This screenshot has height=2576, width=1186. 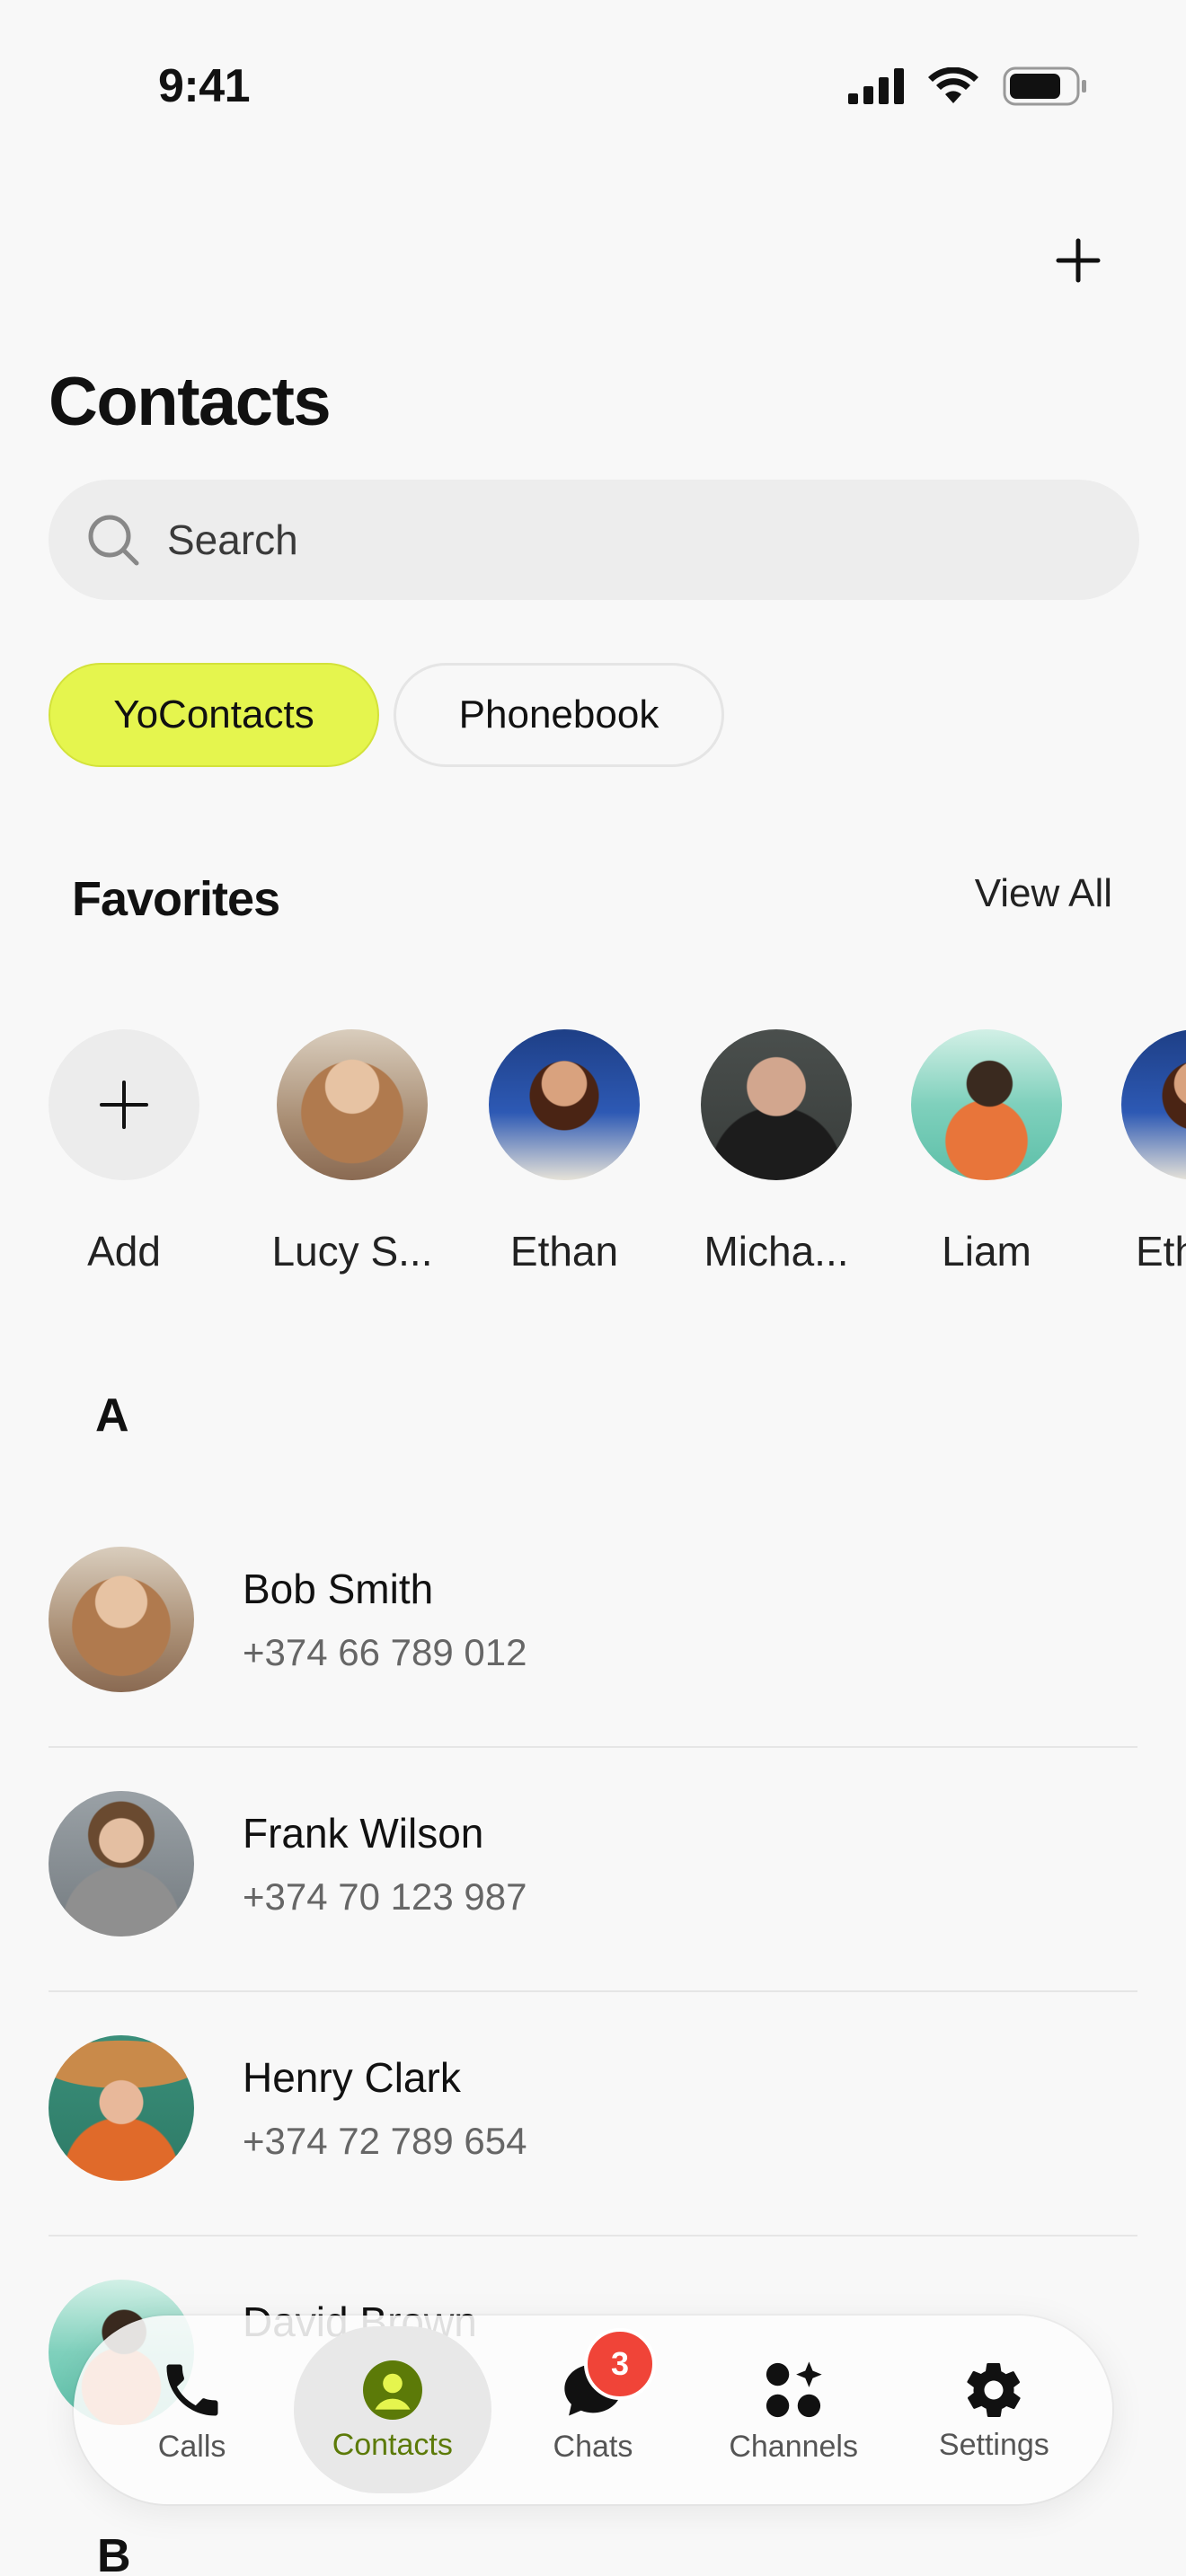 I want to click on section-letter: B, so click(x=114, y=2553).